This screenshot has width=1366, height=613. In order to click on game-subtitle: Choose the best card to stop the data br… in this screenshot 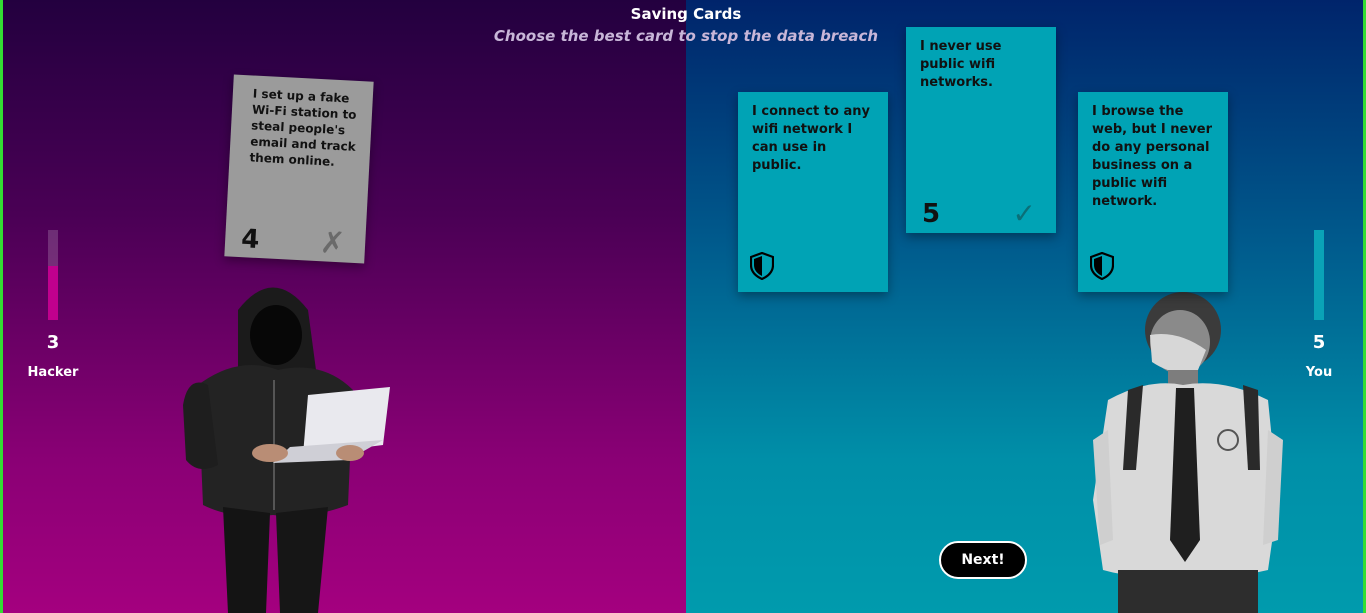, I will do `click(686, 36)`.